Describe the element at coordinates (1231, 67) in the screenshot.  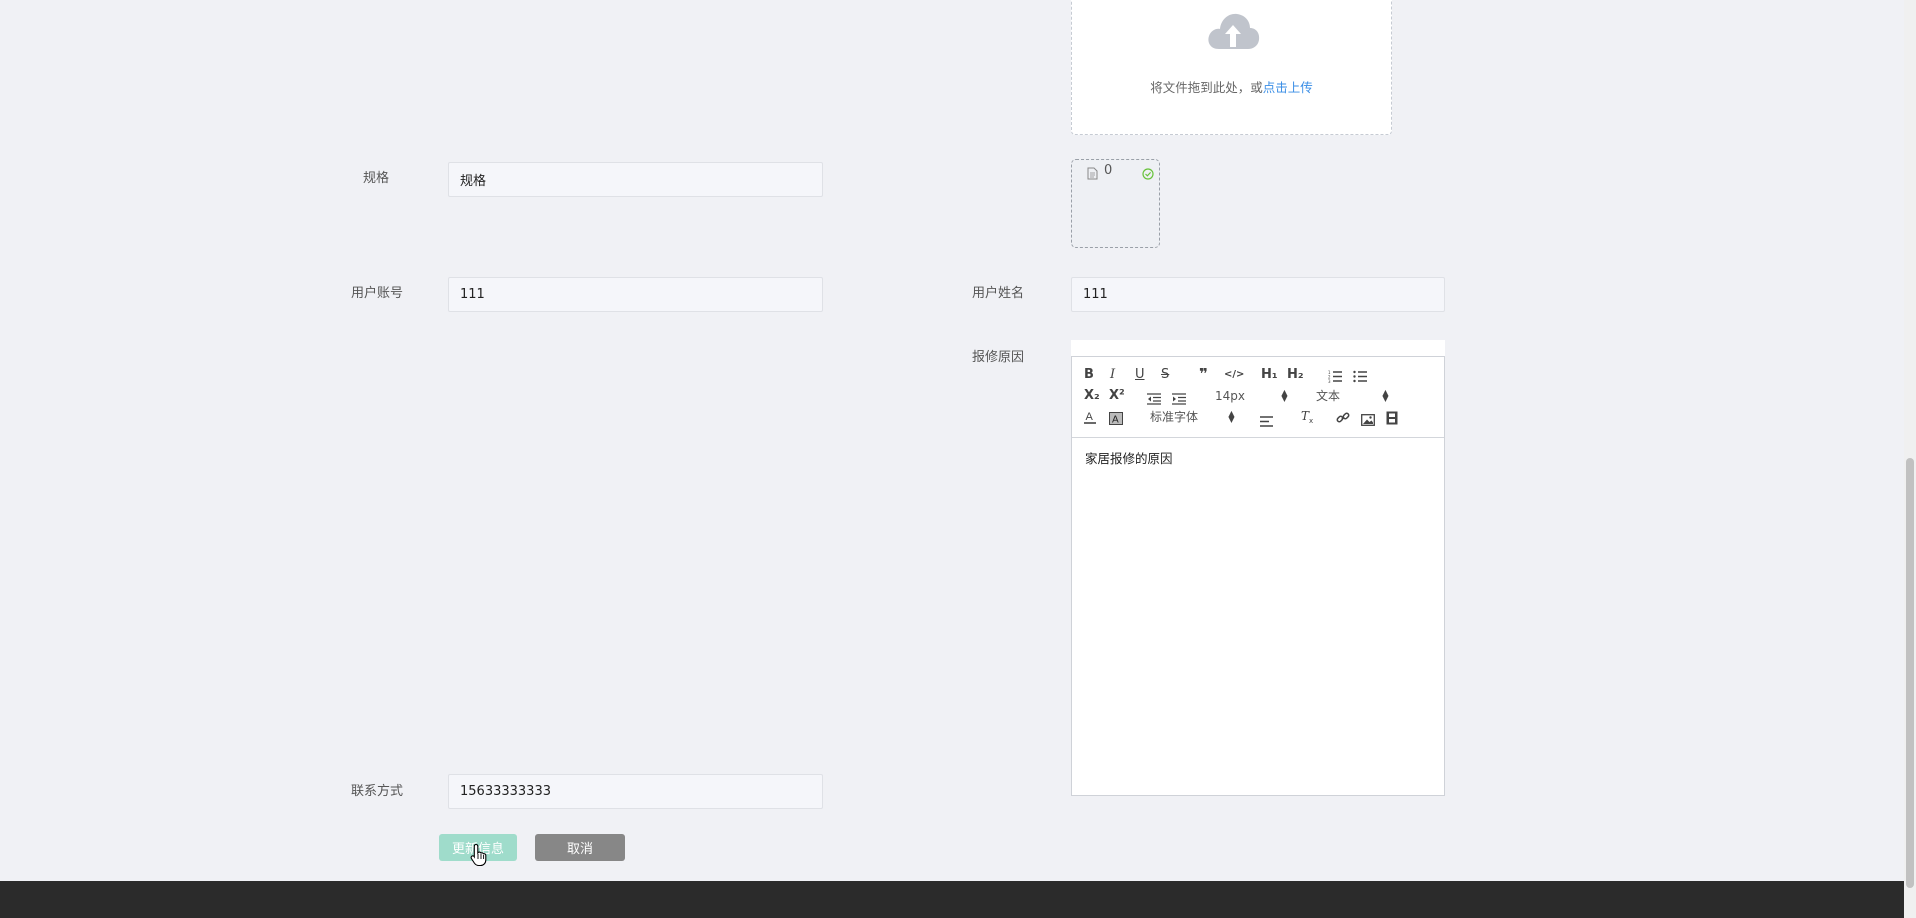
I see `upload-dropzone: 将文件拖到此处，或点击上传` at that location.